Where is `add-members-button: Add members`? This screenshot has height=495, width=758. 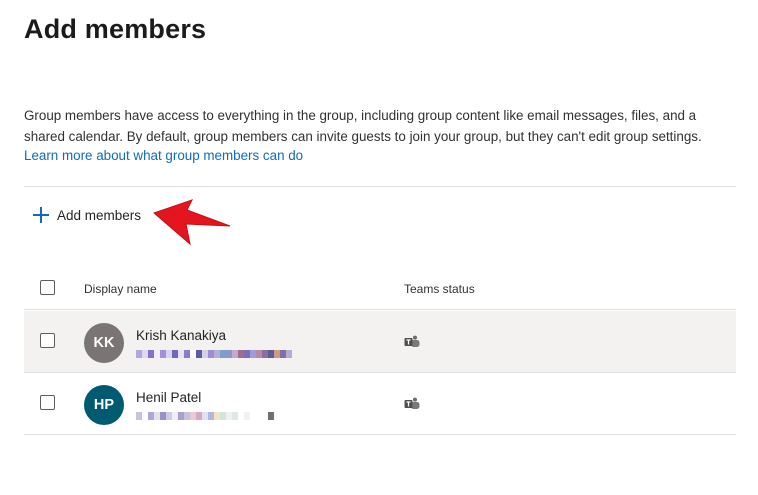 add-members-button: Add members is located at coordinates (87, 215).